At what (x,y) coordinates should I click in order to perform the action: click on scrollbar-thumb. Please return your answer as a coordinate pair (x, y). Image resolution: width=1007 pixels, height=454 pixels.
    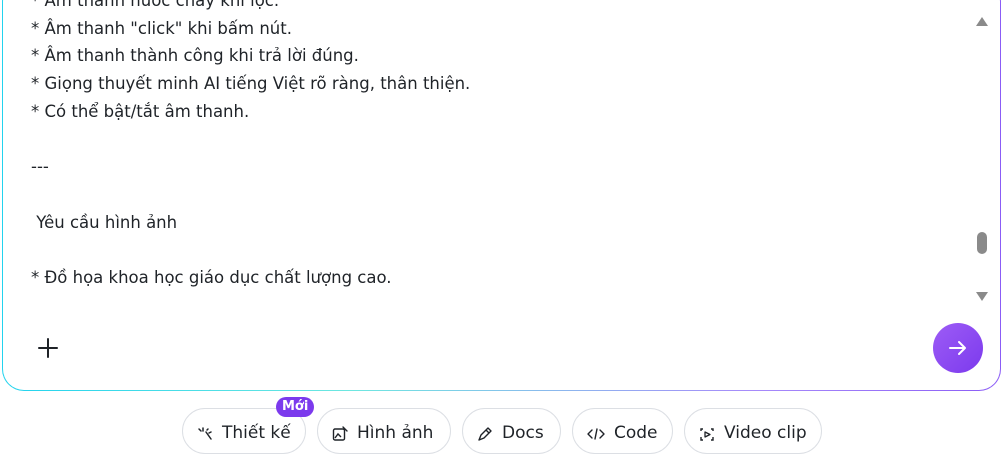
    Looking at the image, I should click on (982, 243).